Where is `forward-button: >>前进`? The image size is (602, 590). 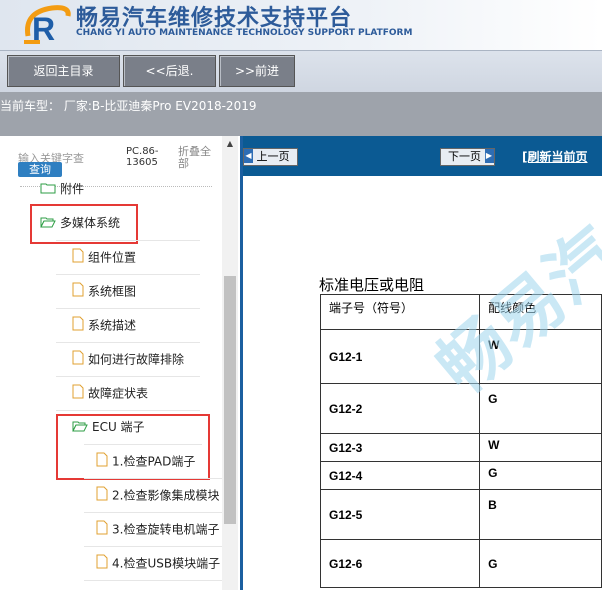
forward-button: >>前进 is located at coordinates (257, 71).